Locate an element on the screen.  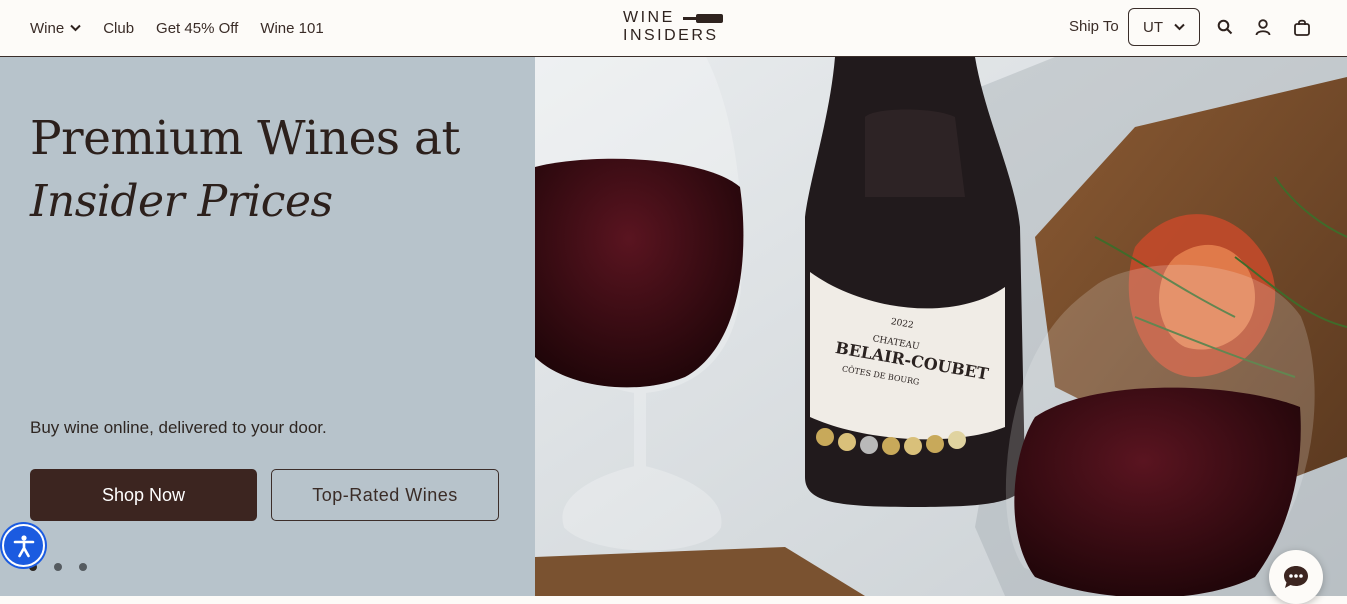
chat-button is located at coordinates (1296, 577).